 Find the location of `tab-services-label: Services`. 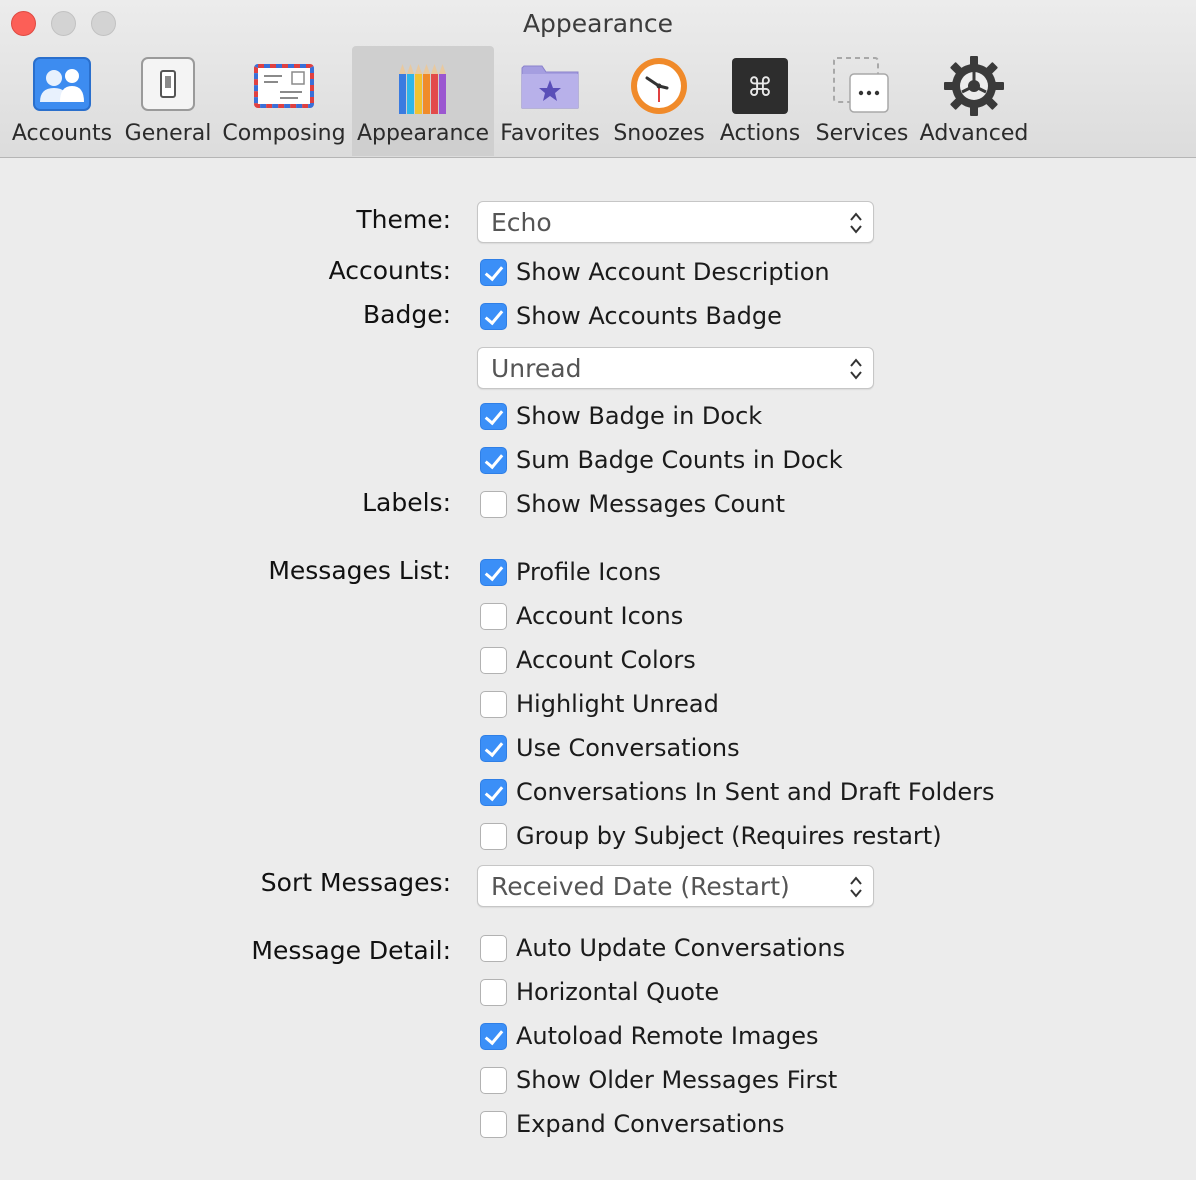

tab-services-label: Services is located at coordinates (862, 133).